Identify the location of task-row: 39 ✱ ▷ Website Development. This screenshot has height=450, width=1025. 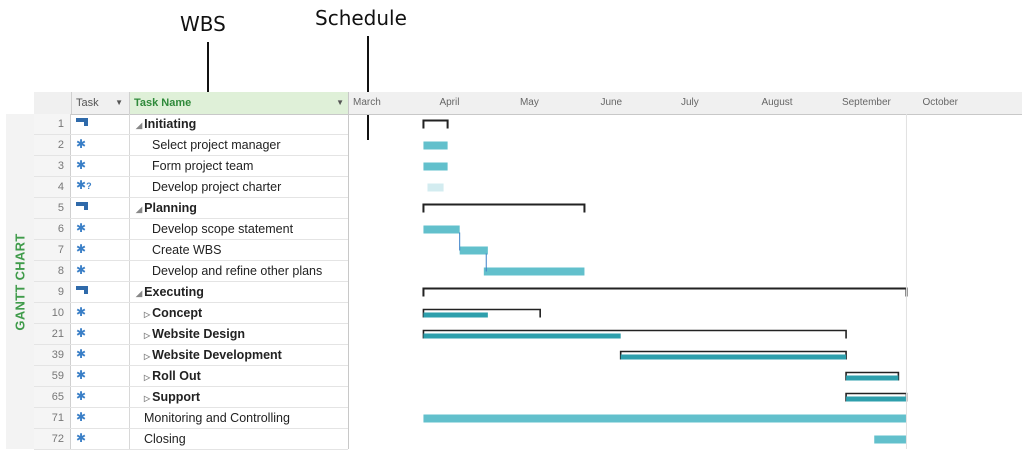
(191, 355).